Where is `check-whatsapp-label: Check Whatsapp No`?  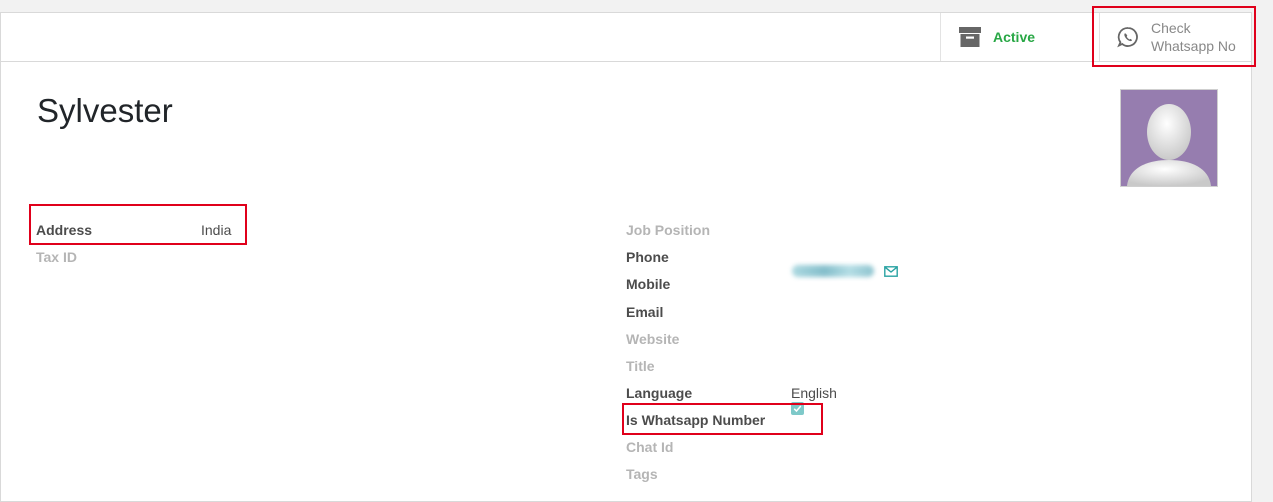
check-whatsapp-label: Check Whatsapp No is located at coordinates (1193, 37).